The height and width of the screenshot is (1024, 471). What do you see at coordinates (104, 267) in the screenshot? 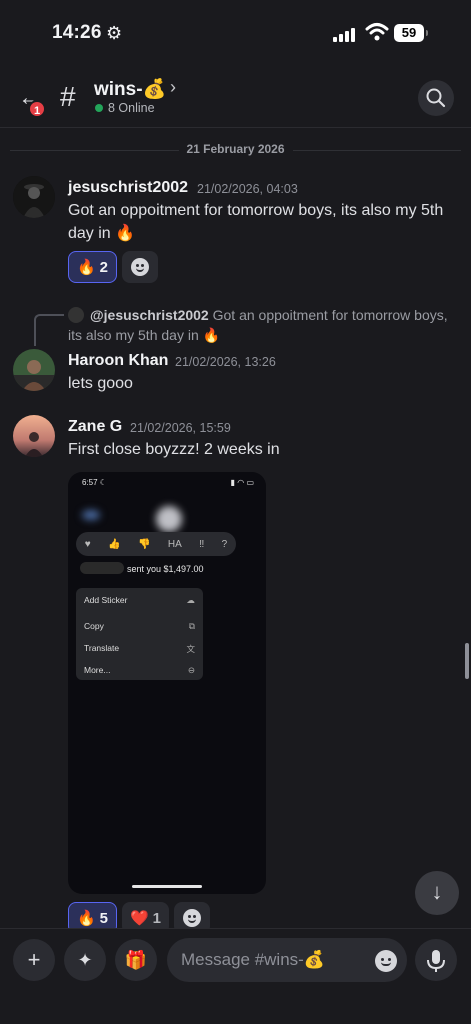
I see `reaction-count: 2` at bounding box center [104, 267].